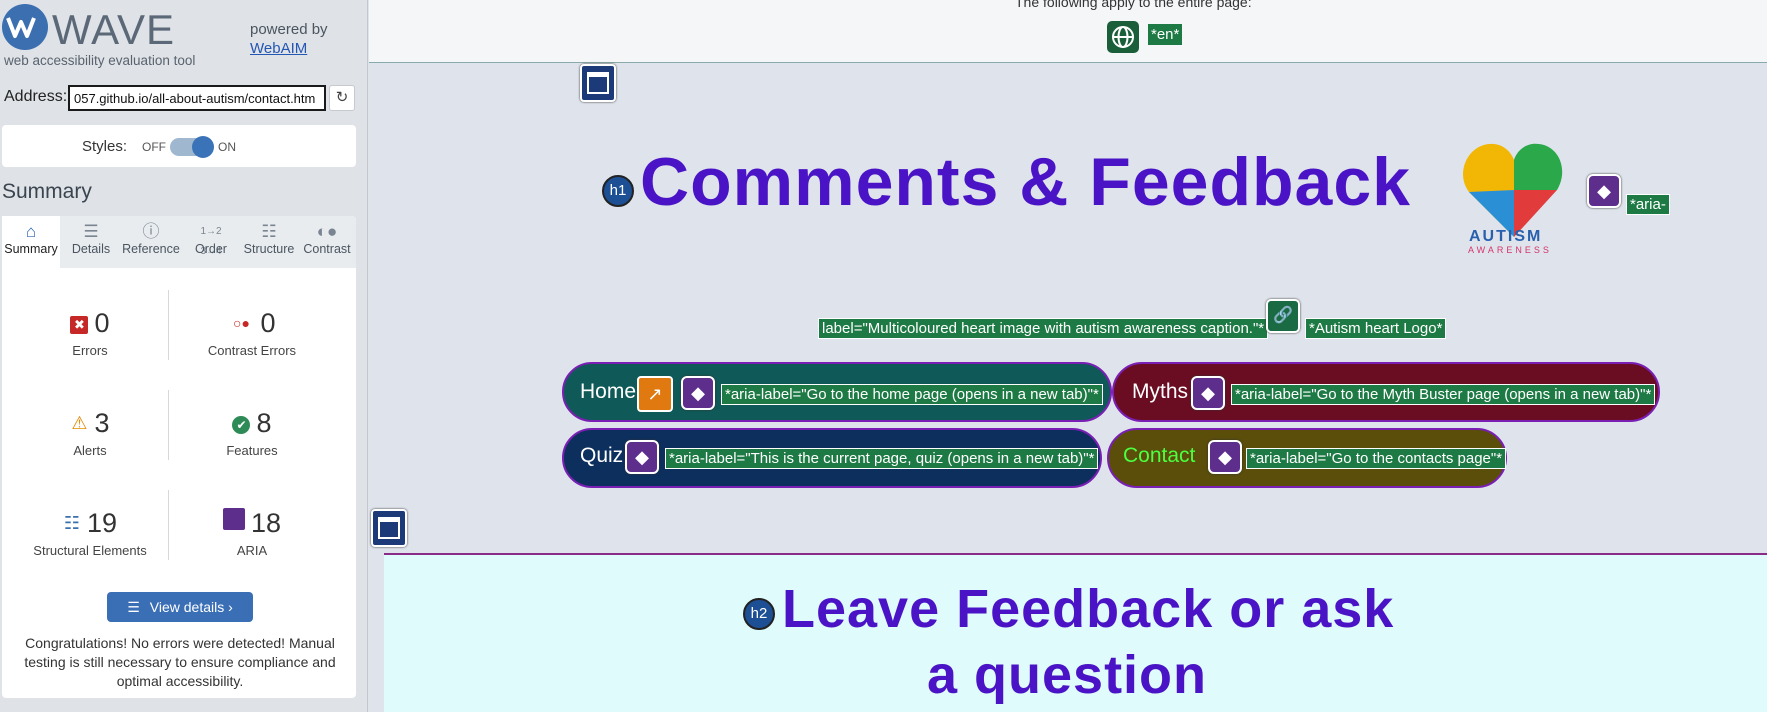 The width and height of the screenshot is (1767, 712). Describe the element at coordinates (1506, 236) in the screenshot. I see `logo-autism-text: AUTISM` at that location.